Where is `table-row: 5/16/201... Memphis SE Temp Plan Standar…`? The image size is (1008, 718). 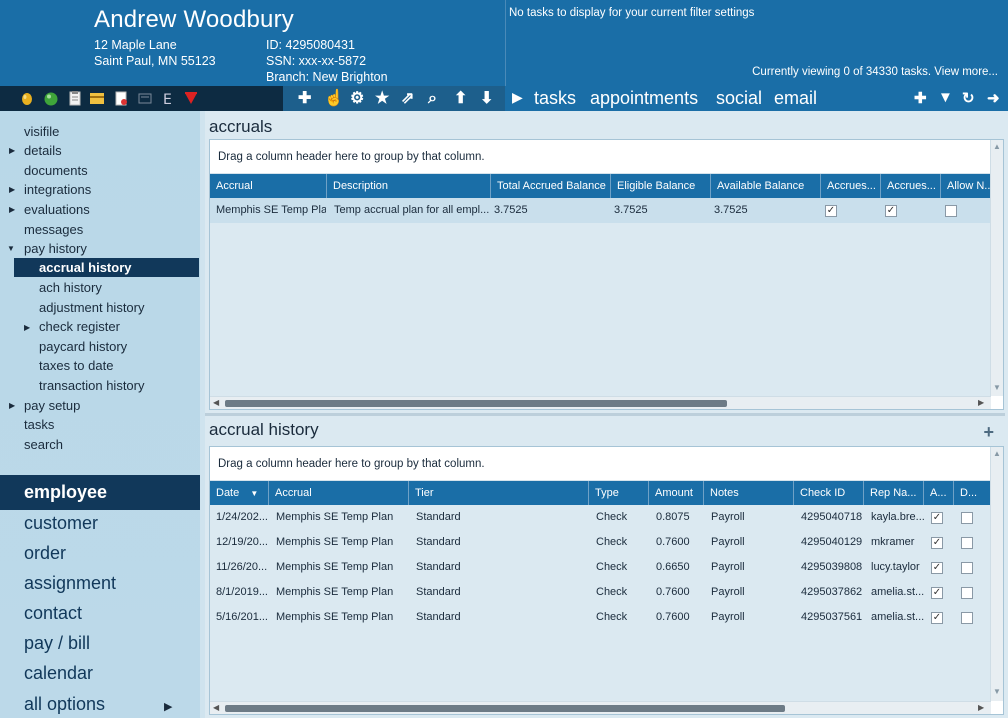 table-row: 5/16/201... Memphis SE Temp Plan Standar… is located at coordinates (600, 617).